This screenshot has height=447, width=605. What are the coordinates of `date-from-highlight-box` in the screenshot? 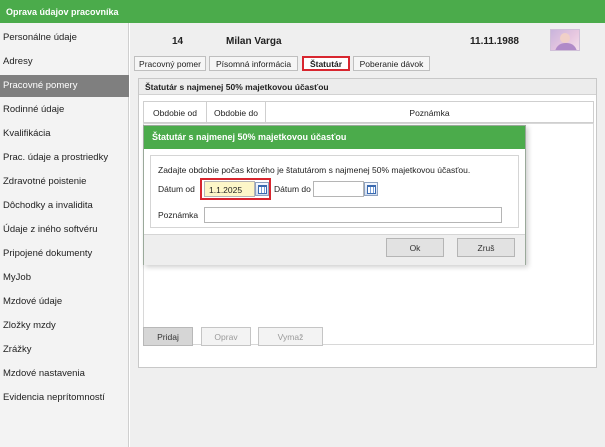 It's located at (235, 189).